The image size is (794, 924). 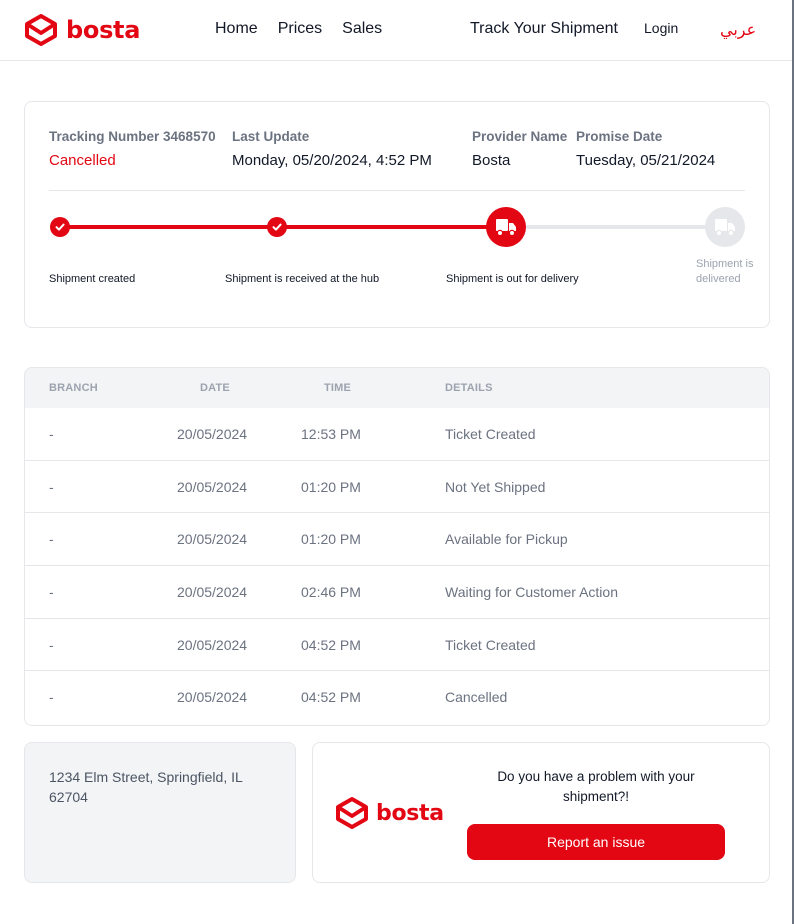 What do you see at coordinates (331, 434) in the screenshot?
I see `cell-time: 12:53 PM` at bounding box center [331, 434].